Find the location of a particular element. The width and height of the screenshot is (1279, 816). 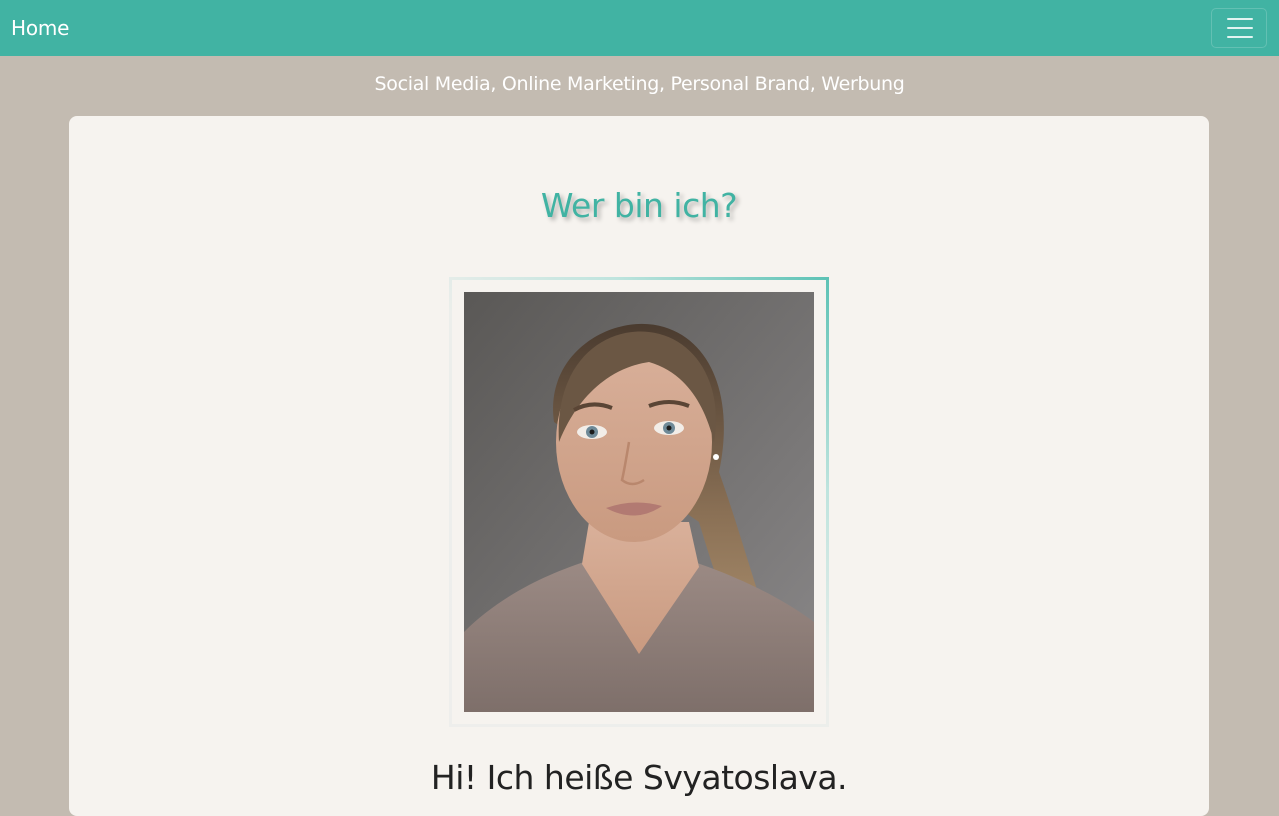

intro-heading: Hi! Ich heiße Svyatoslava. is located at coordinates (639, 777).